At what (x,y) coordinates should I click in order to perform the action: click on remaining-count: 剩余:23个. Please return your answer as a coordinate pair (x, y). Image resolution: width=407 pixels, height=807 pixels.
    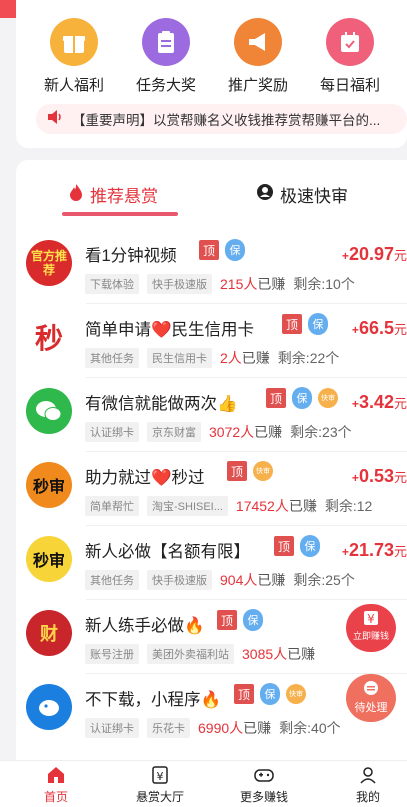
    Looking at the image, I should click on (321, 432).